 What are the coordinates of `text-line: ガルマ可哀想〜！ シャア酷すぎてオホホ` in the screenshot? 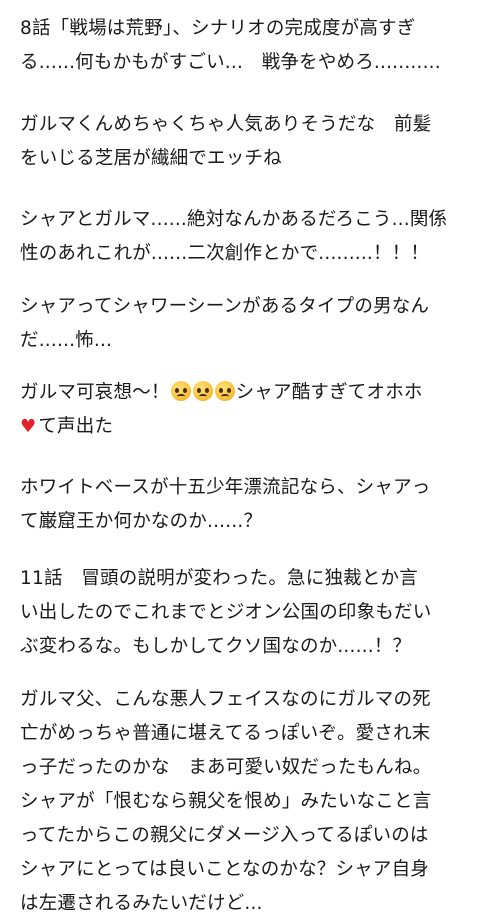 It's located at (254, 393).